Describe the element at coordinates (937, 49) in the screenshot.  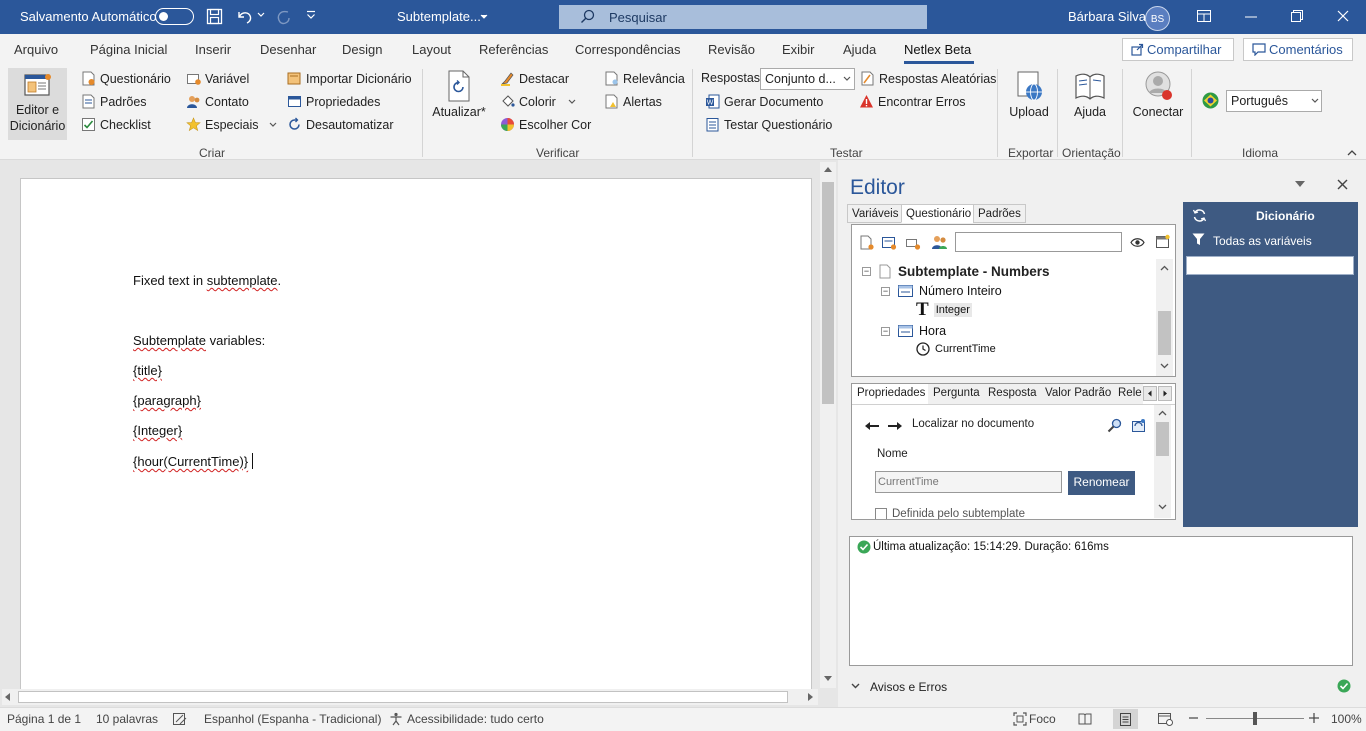
I see `tab-netlex-beta: Netlex Beta` at that location.